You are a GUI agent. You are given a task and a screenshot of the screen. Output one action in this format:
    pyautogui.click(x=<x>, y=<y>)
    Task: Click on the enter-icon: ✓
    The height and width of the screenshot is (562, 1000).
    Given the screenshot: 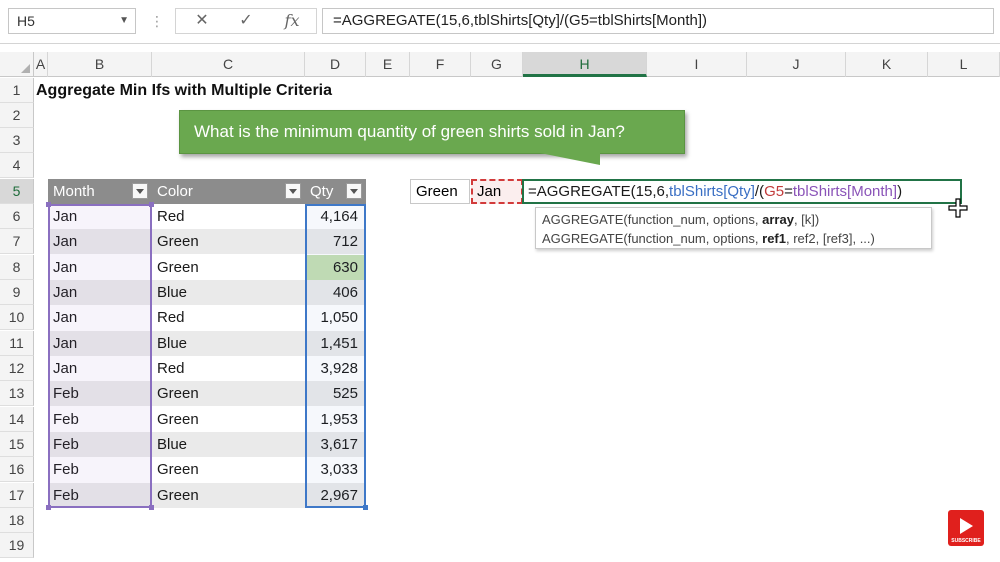 What is the action you would take?
    pyautogui.click(x=246, y=21)
    